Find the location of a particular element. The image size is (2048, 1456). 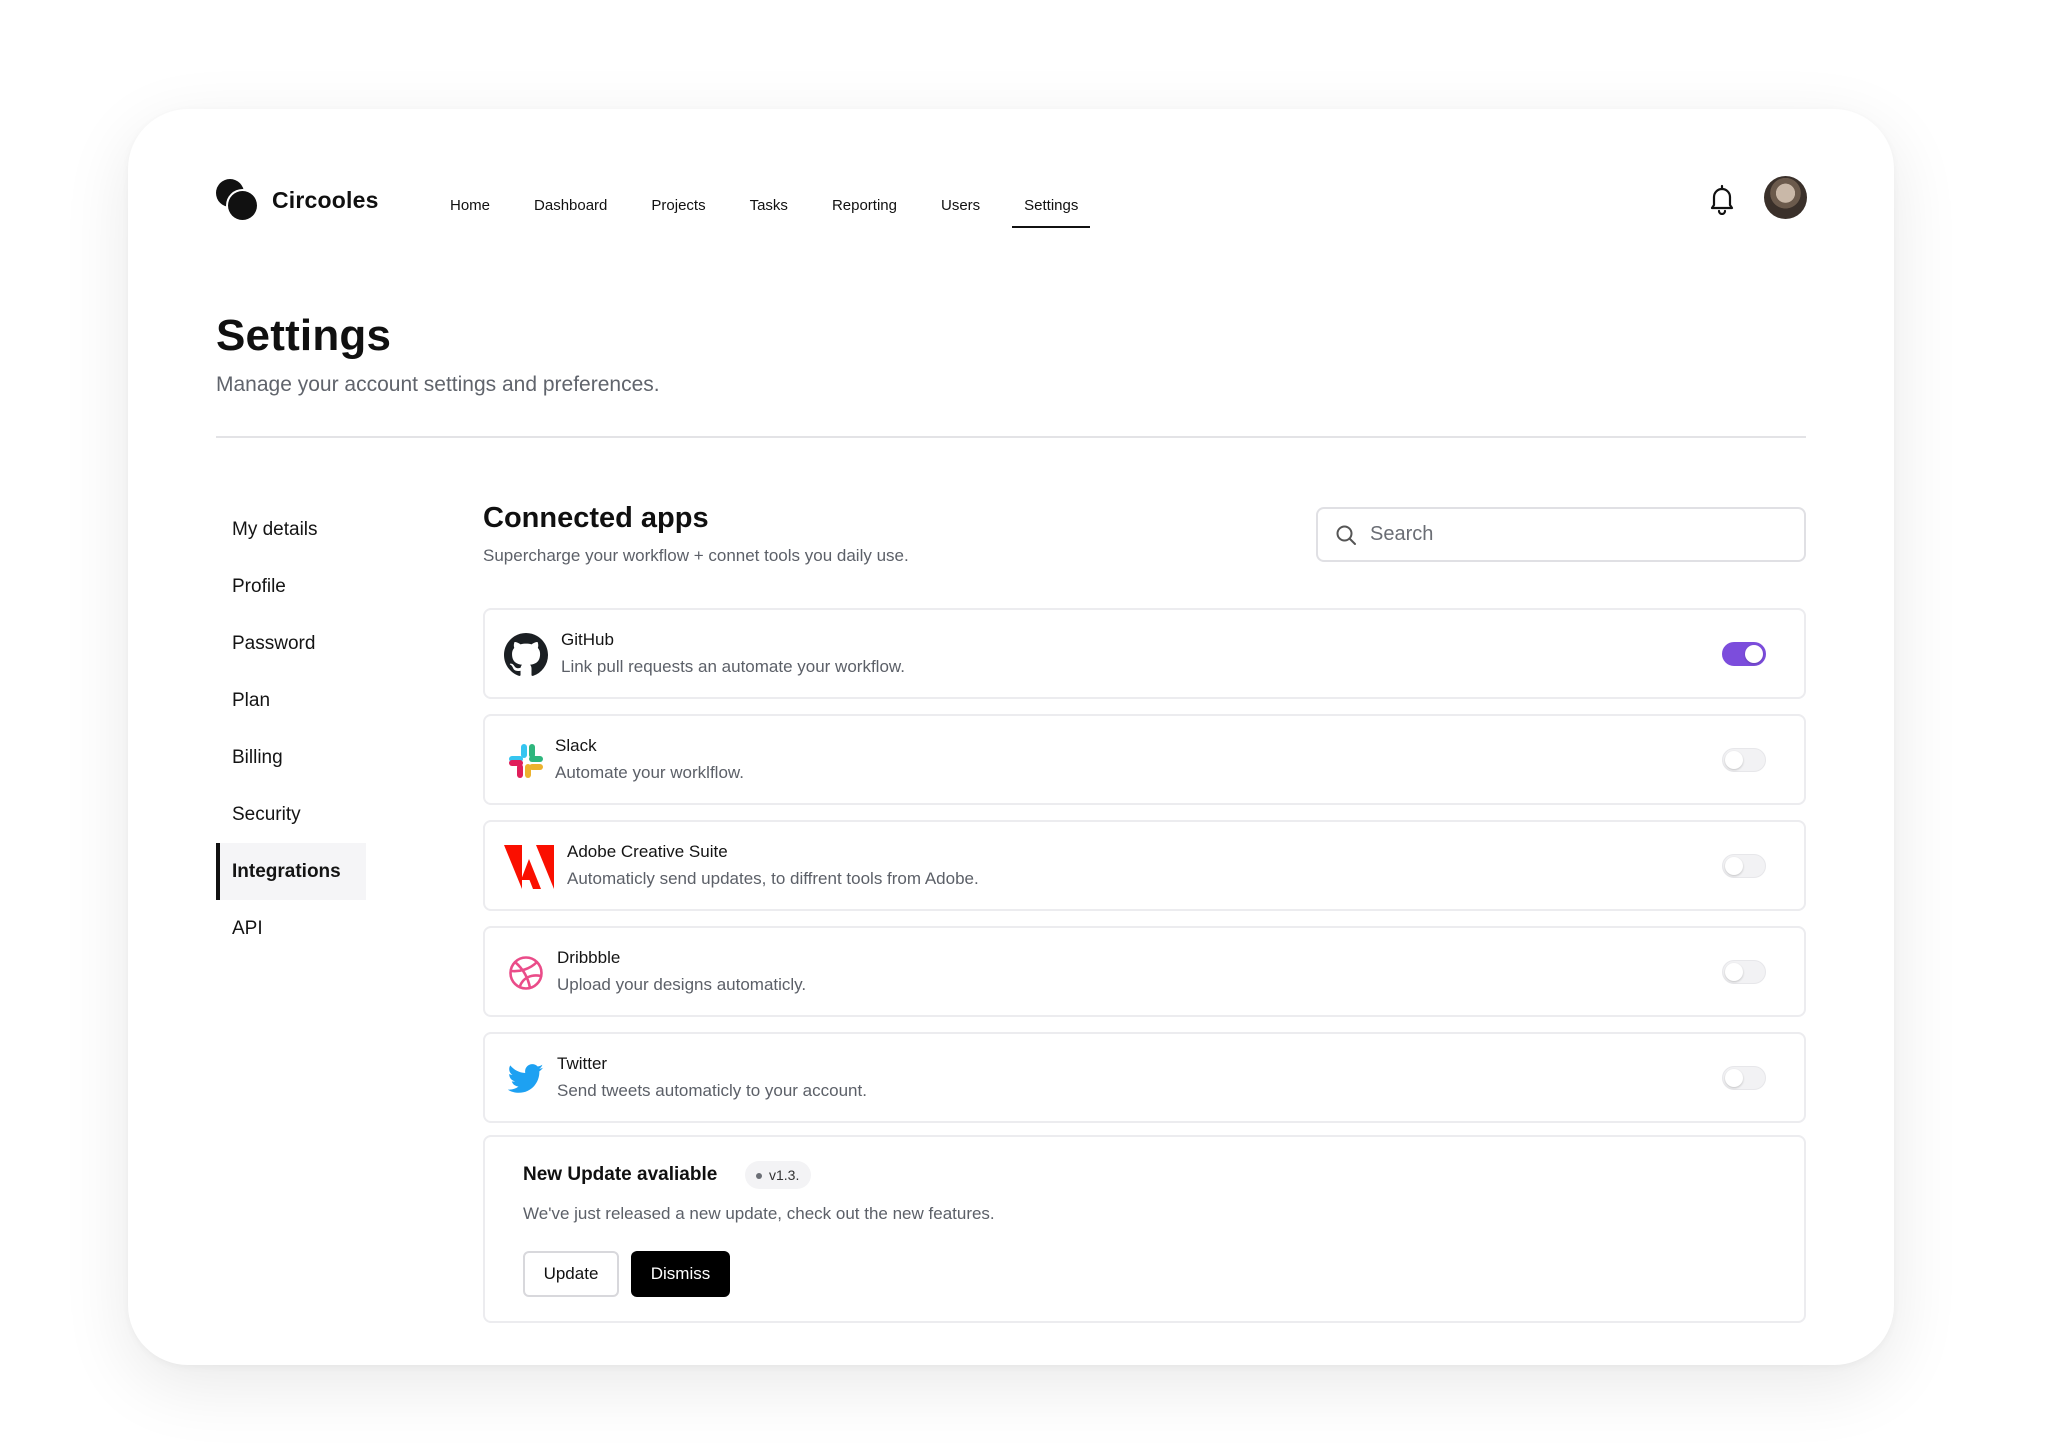

dribbble-icon is located at coordinates (526, 973).